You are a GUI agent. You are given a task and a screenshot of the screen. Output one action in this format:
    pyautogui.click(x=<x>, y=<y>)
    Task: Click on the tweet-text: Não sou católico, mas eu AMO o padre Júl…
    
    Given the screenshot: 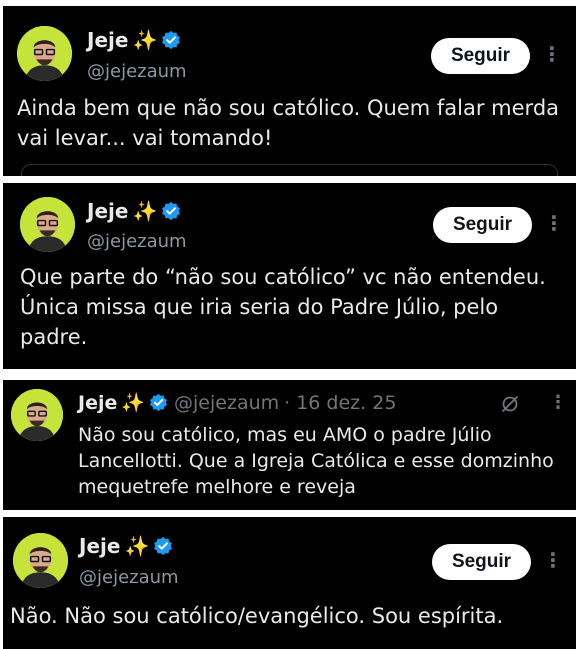 What is the action you would take?
    pyautogui.click(x=316, y=461)
    